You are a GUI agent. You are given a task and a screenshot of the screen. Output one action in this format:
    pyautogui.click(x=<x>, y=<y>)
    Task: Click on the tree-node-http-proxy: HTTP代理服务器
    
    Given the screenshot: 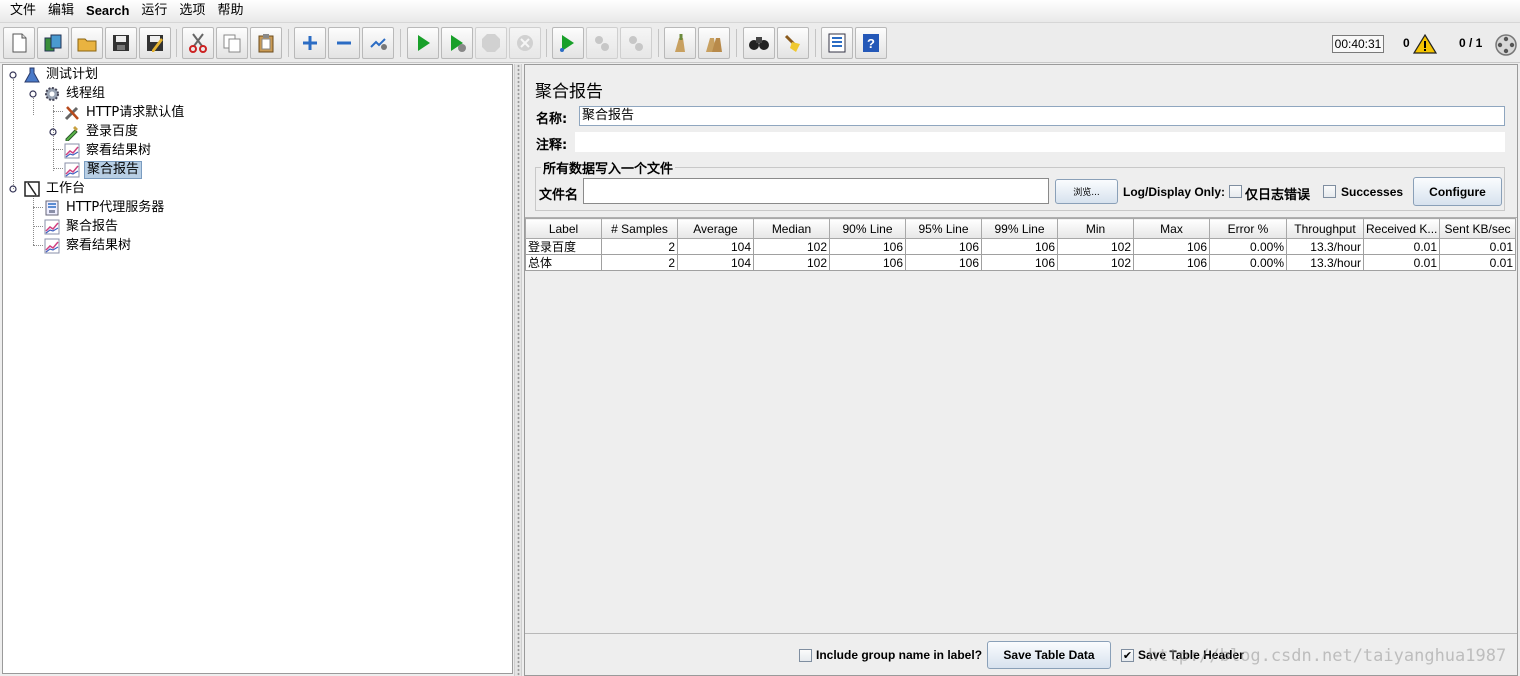 What is the action you would take?
    pyautogui.click(x=104, y=208)
    